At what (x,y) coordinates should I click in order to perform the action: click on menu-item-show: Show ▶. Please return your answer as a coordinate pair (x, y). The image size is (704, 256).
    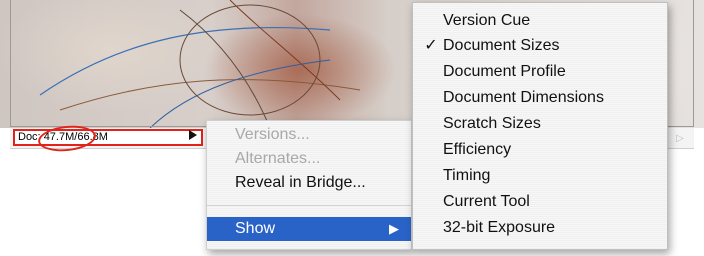
    Looking at the image, I should click on (309, 229).